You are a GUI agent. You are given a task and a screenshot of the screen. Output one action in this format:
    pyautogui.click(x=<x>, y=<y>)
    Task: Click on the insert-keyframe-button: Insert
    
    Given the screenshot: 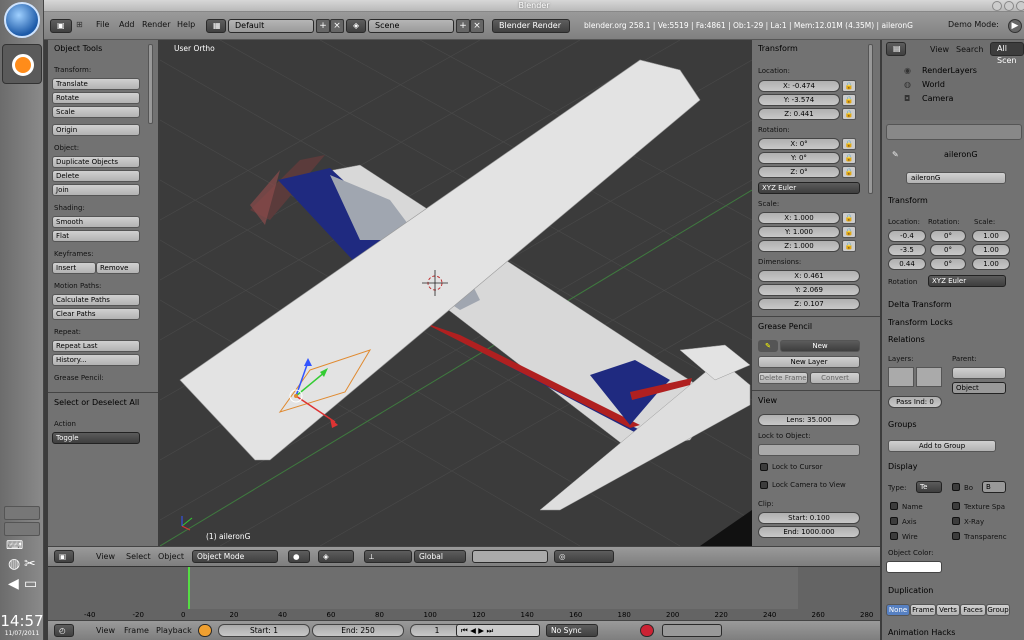 What is the action you would take?
    pyautogui.click(x=74, y=268)
    